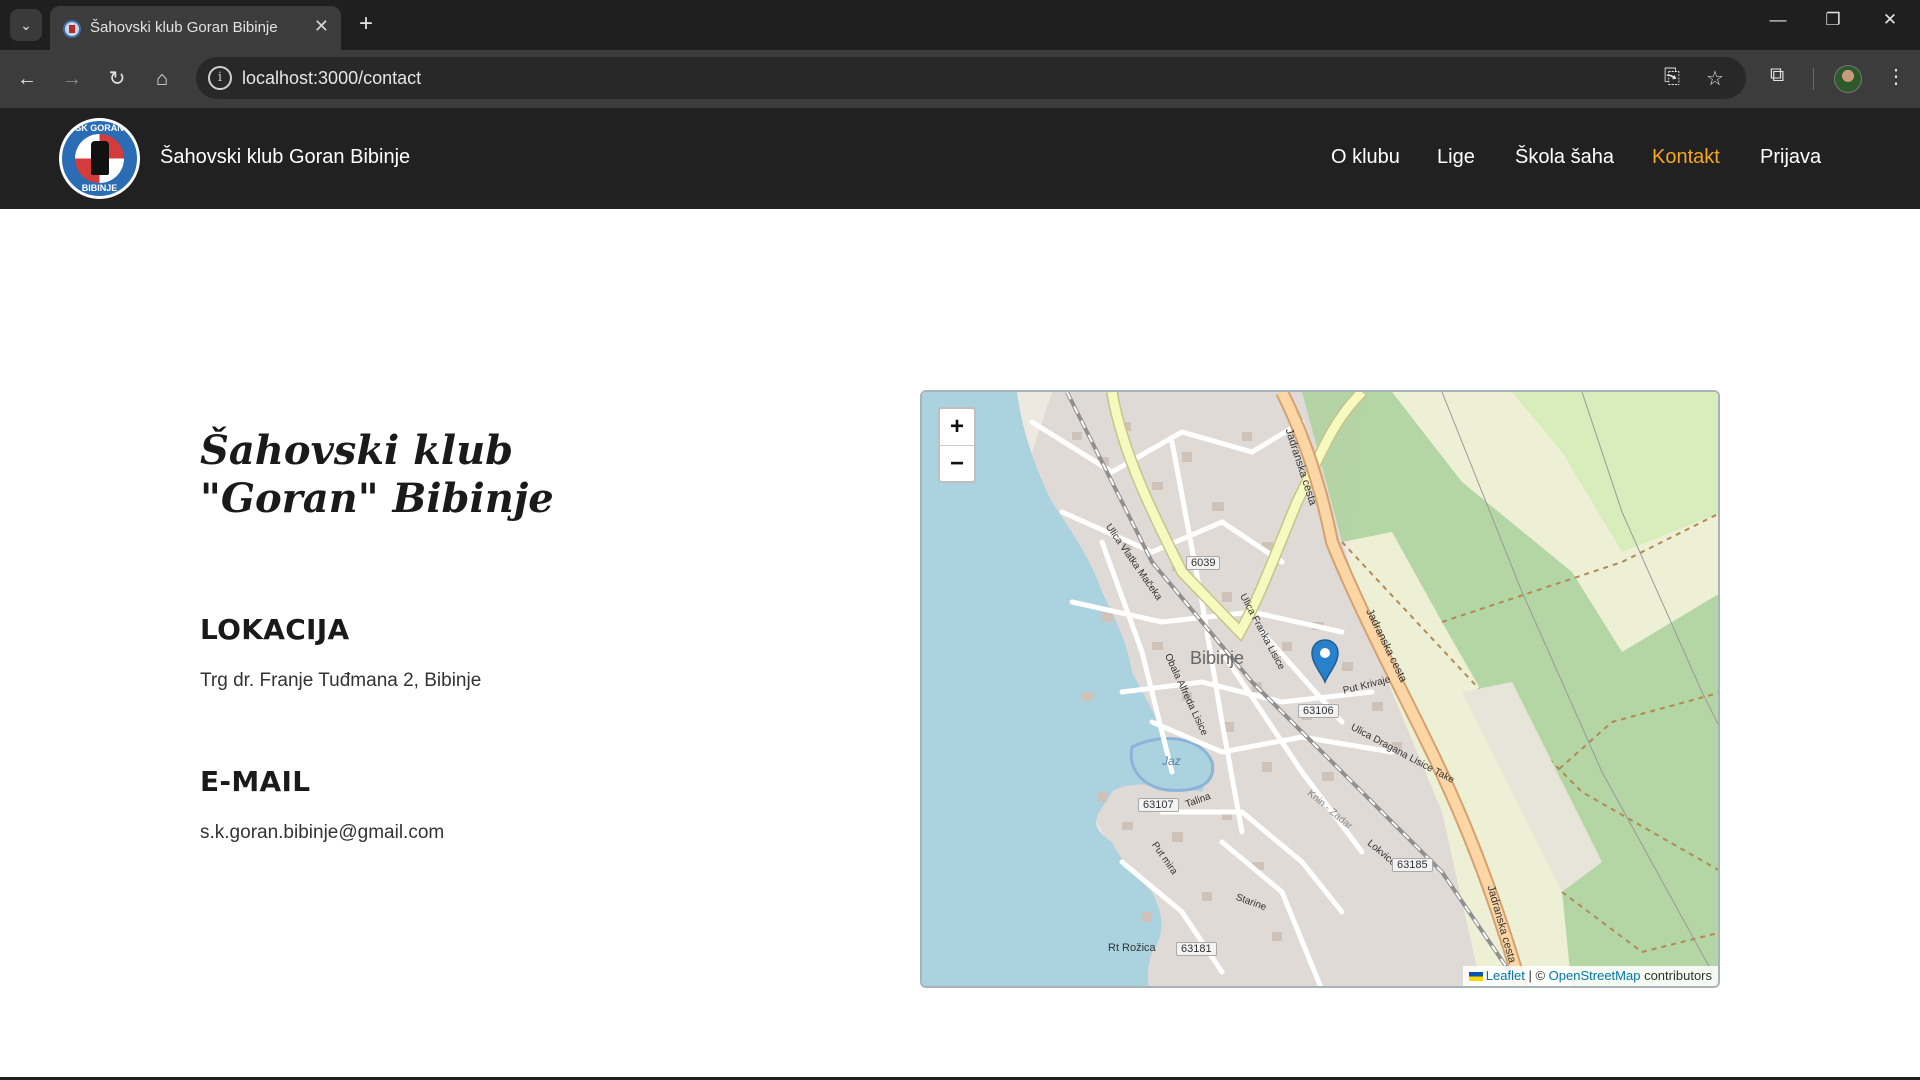 The height and width of the screenshot is (1080, 1920). Describe the element at coordinates (1325, 661) in the screenshot. I see `location-marker-icon` at that location.